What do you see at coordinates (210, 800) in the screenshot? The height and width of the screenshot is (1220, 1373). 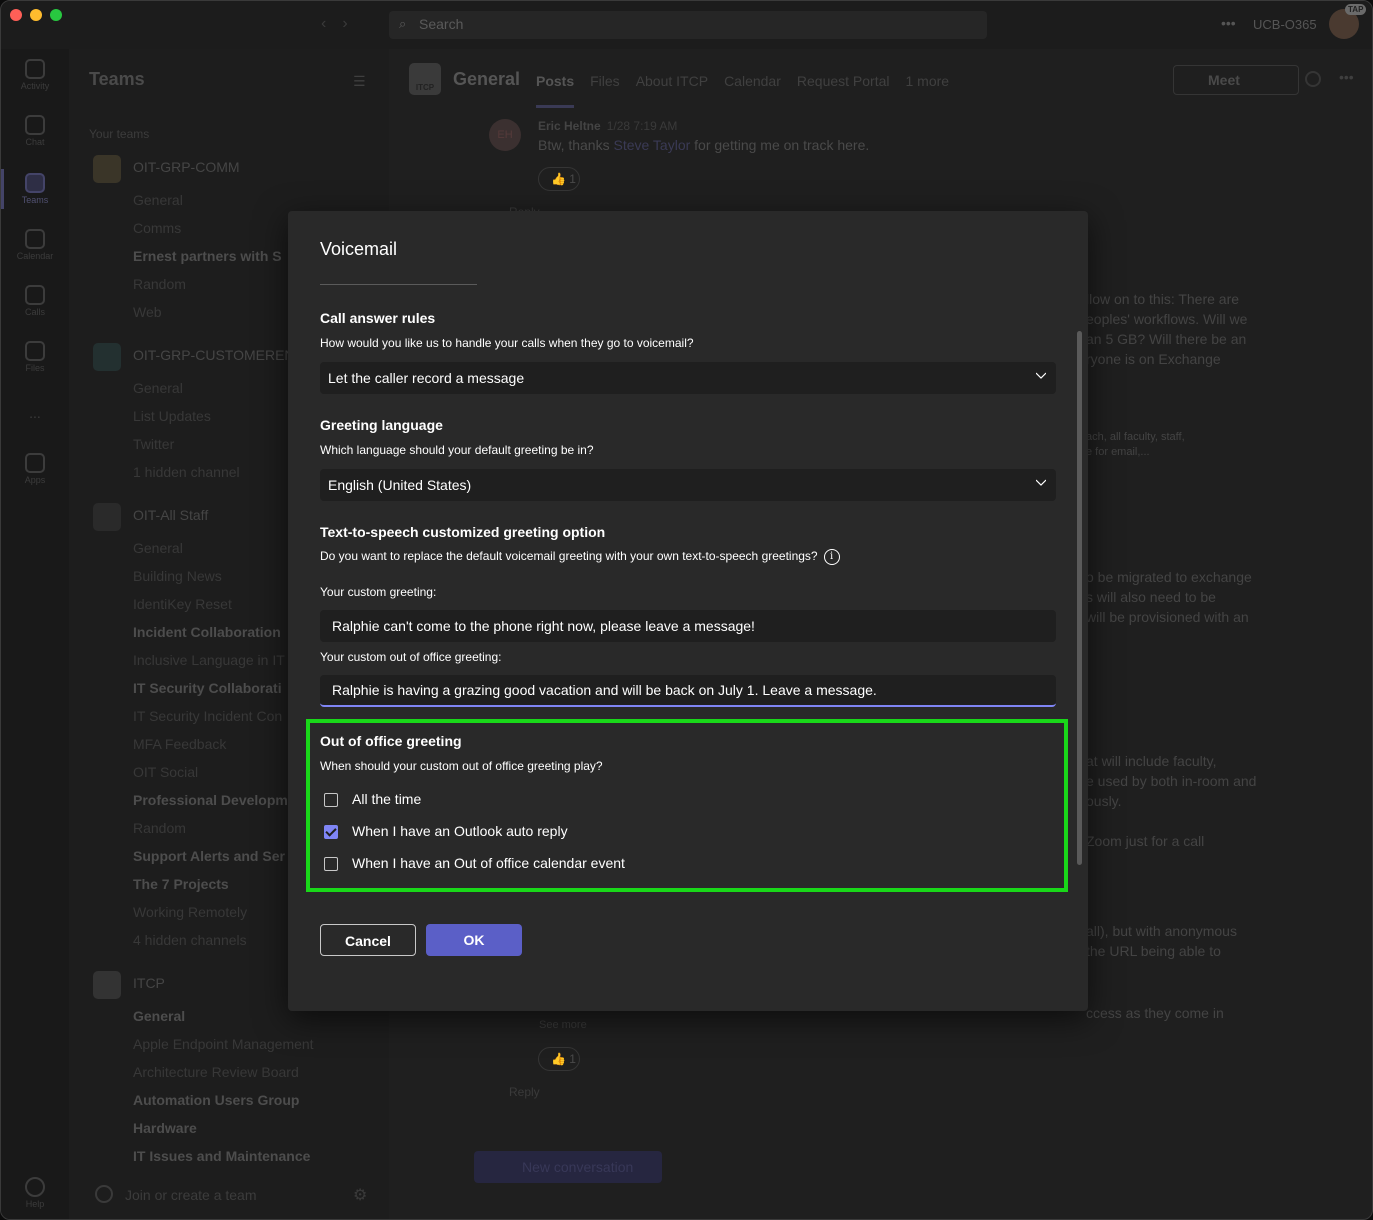 I see `channel-item: Professional Developm` at bounding box center [210, 800].